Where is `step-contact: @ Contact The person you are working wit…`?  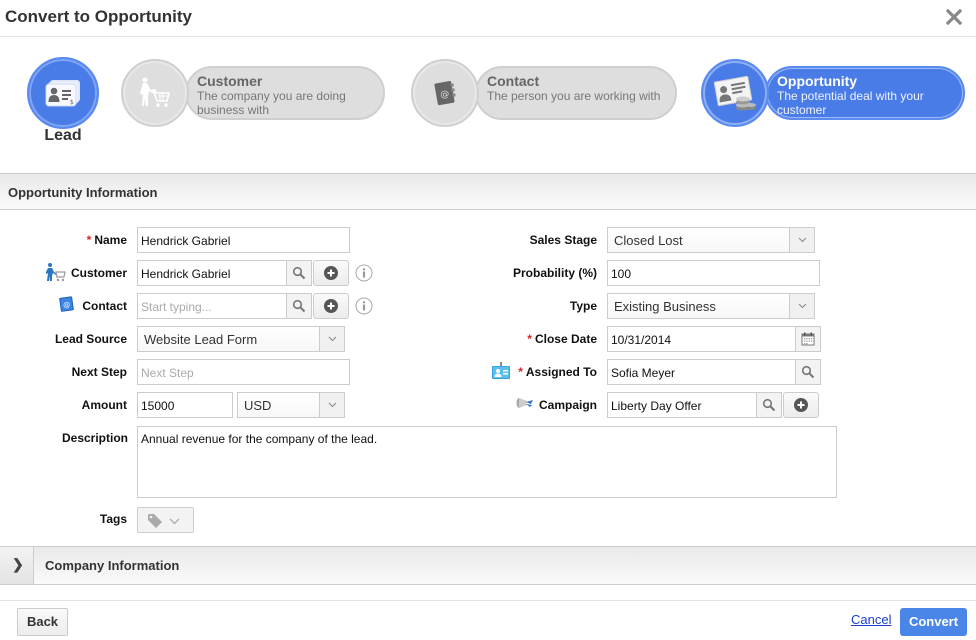 step-contact: @ Contact The person you are working wit… is located at coordinates (544, 93).